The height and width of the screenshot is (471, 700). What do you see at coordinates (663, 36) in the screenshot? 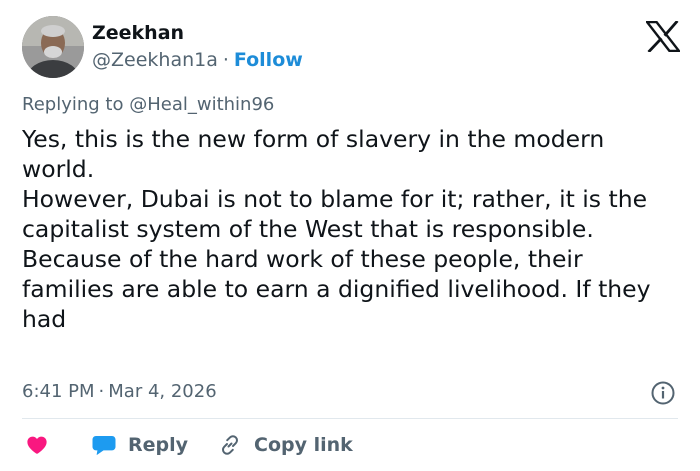
I see `x-logo-icon` at bounding box center [663, 36].